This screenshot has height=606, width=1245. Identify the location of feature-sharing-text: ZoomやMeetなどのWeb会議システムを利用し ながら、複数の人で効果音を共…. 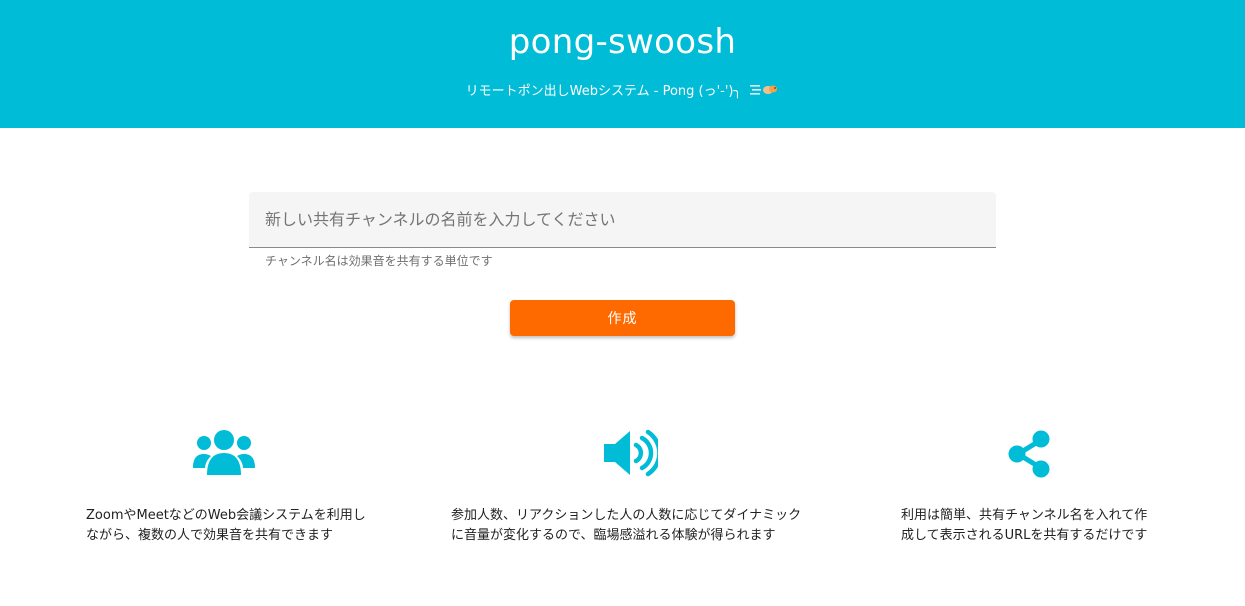
(231, 526).